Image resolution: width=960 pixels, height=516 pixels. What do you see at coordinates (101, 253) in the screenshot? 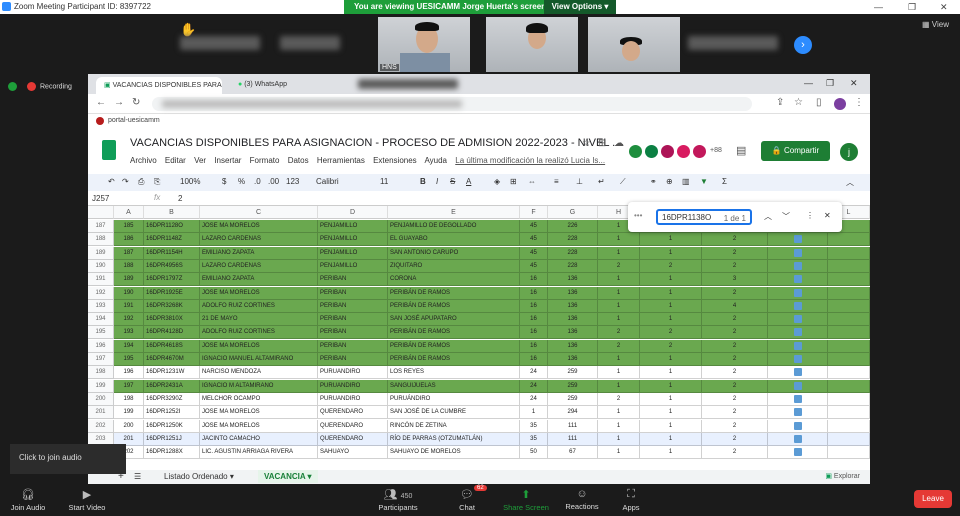
I see `row-number: 189` at bounding box center [101, 253].